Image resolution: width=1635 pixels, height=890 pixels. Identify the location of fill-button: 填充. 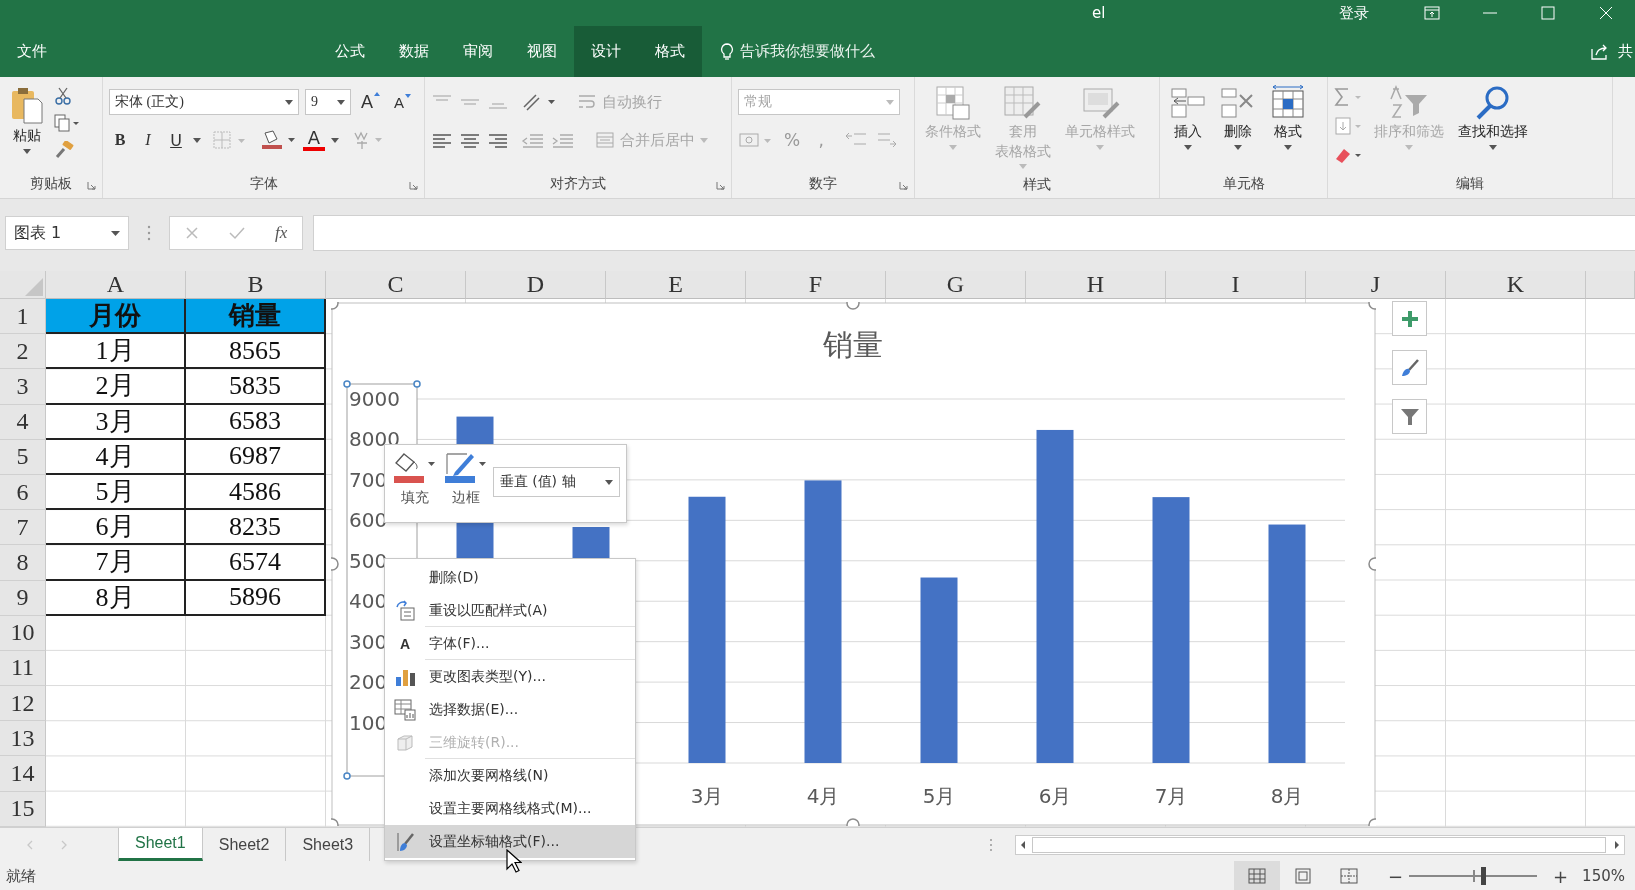
(415, 478).